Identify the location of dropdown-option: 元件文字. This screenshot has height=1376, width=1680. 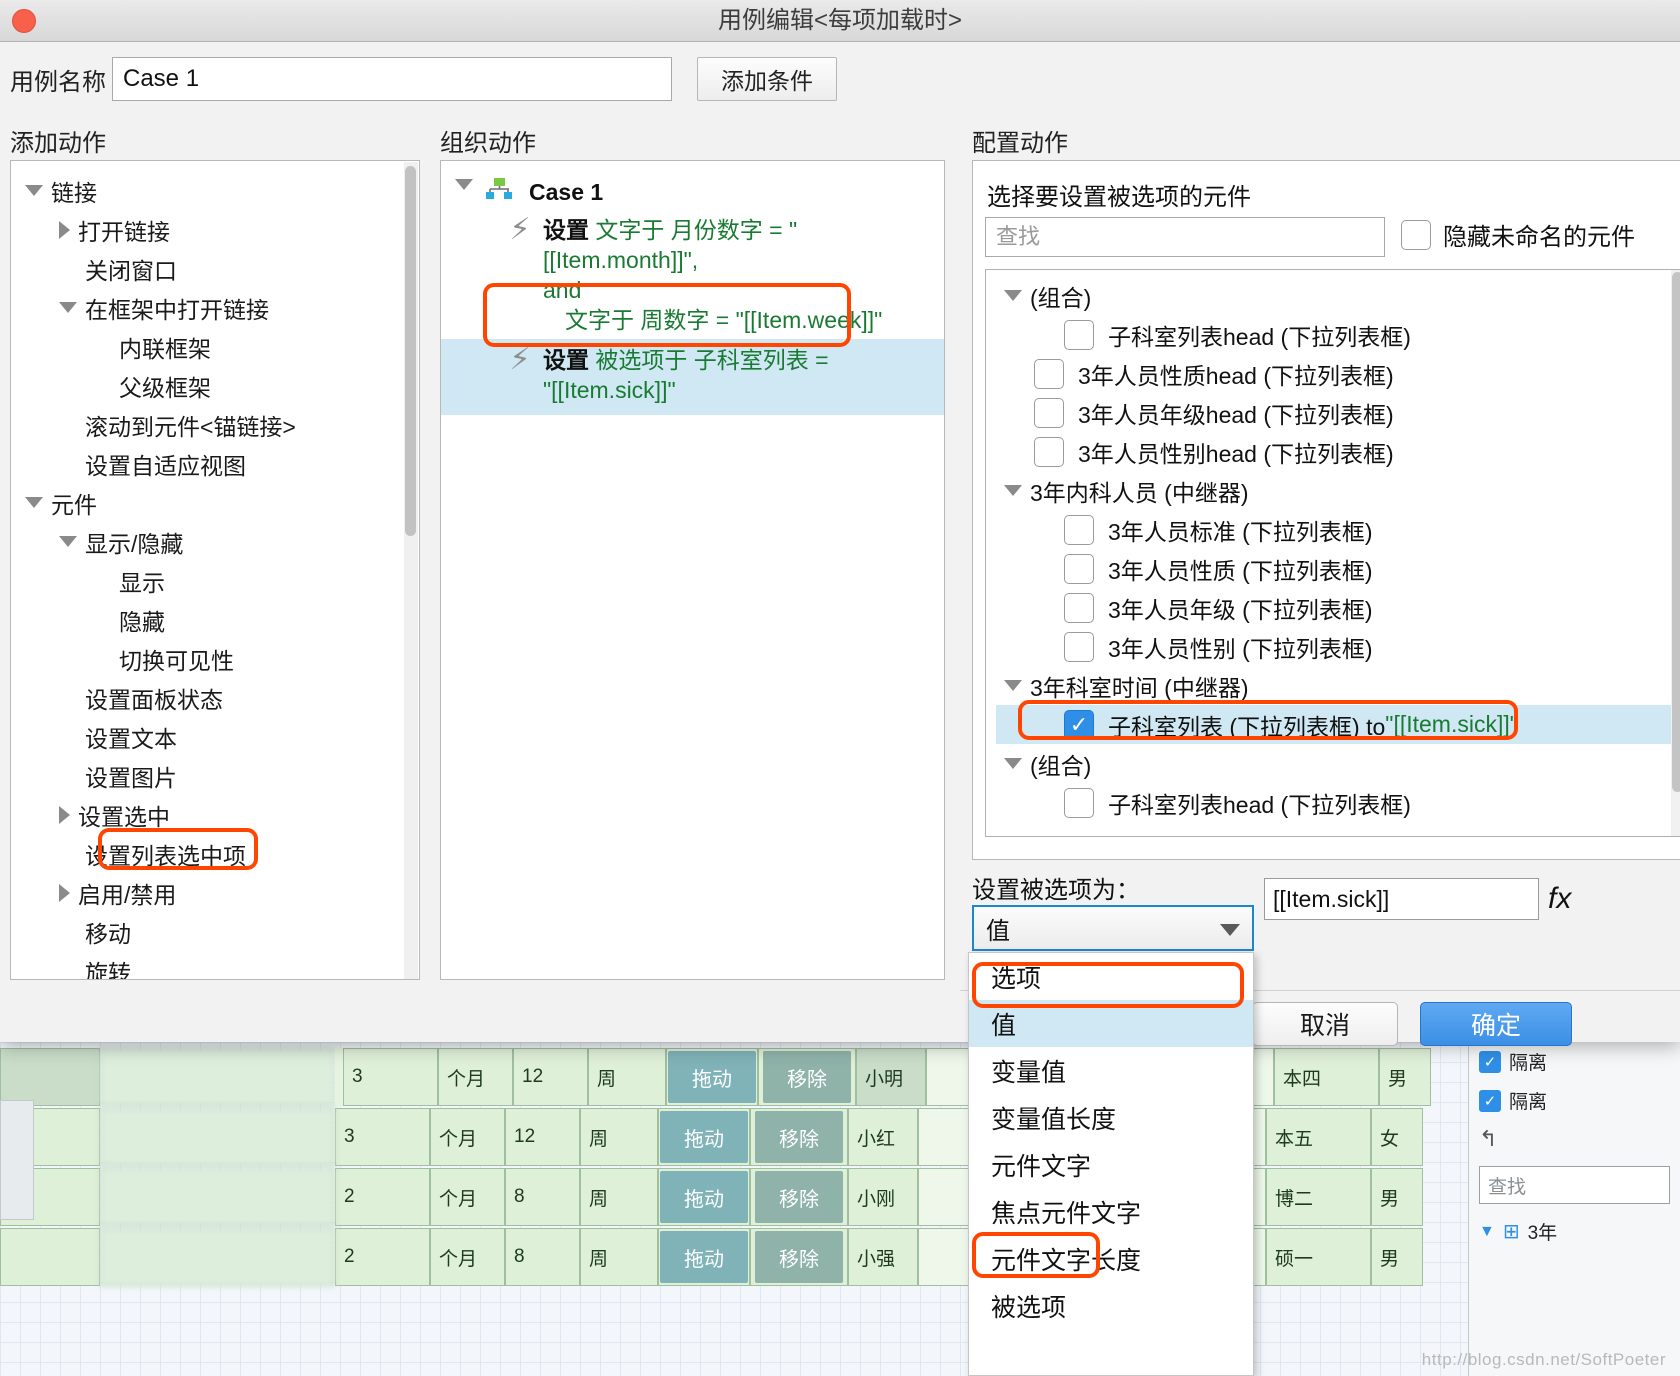
(1111, 1164).